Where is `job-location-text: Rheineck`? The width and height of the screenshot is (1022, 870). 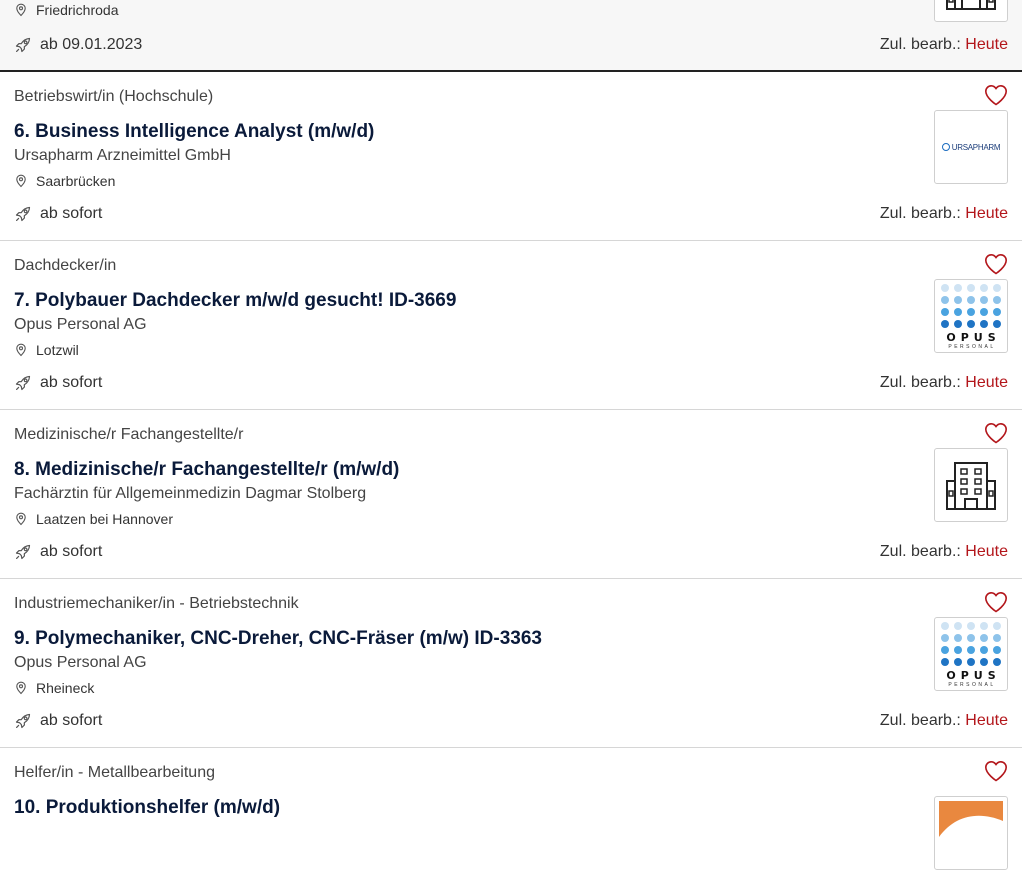
job-location-text: Rheineck is located at coordinates (65, 688).